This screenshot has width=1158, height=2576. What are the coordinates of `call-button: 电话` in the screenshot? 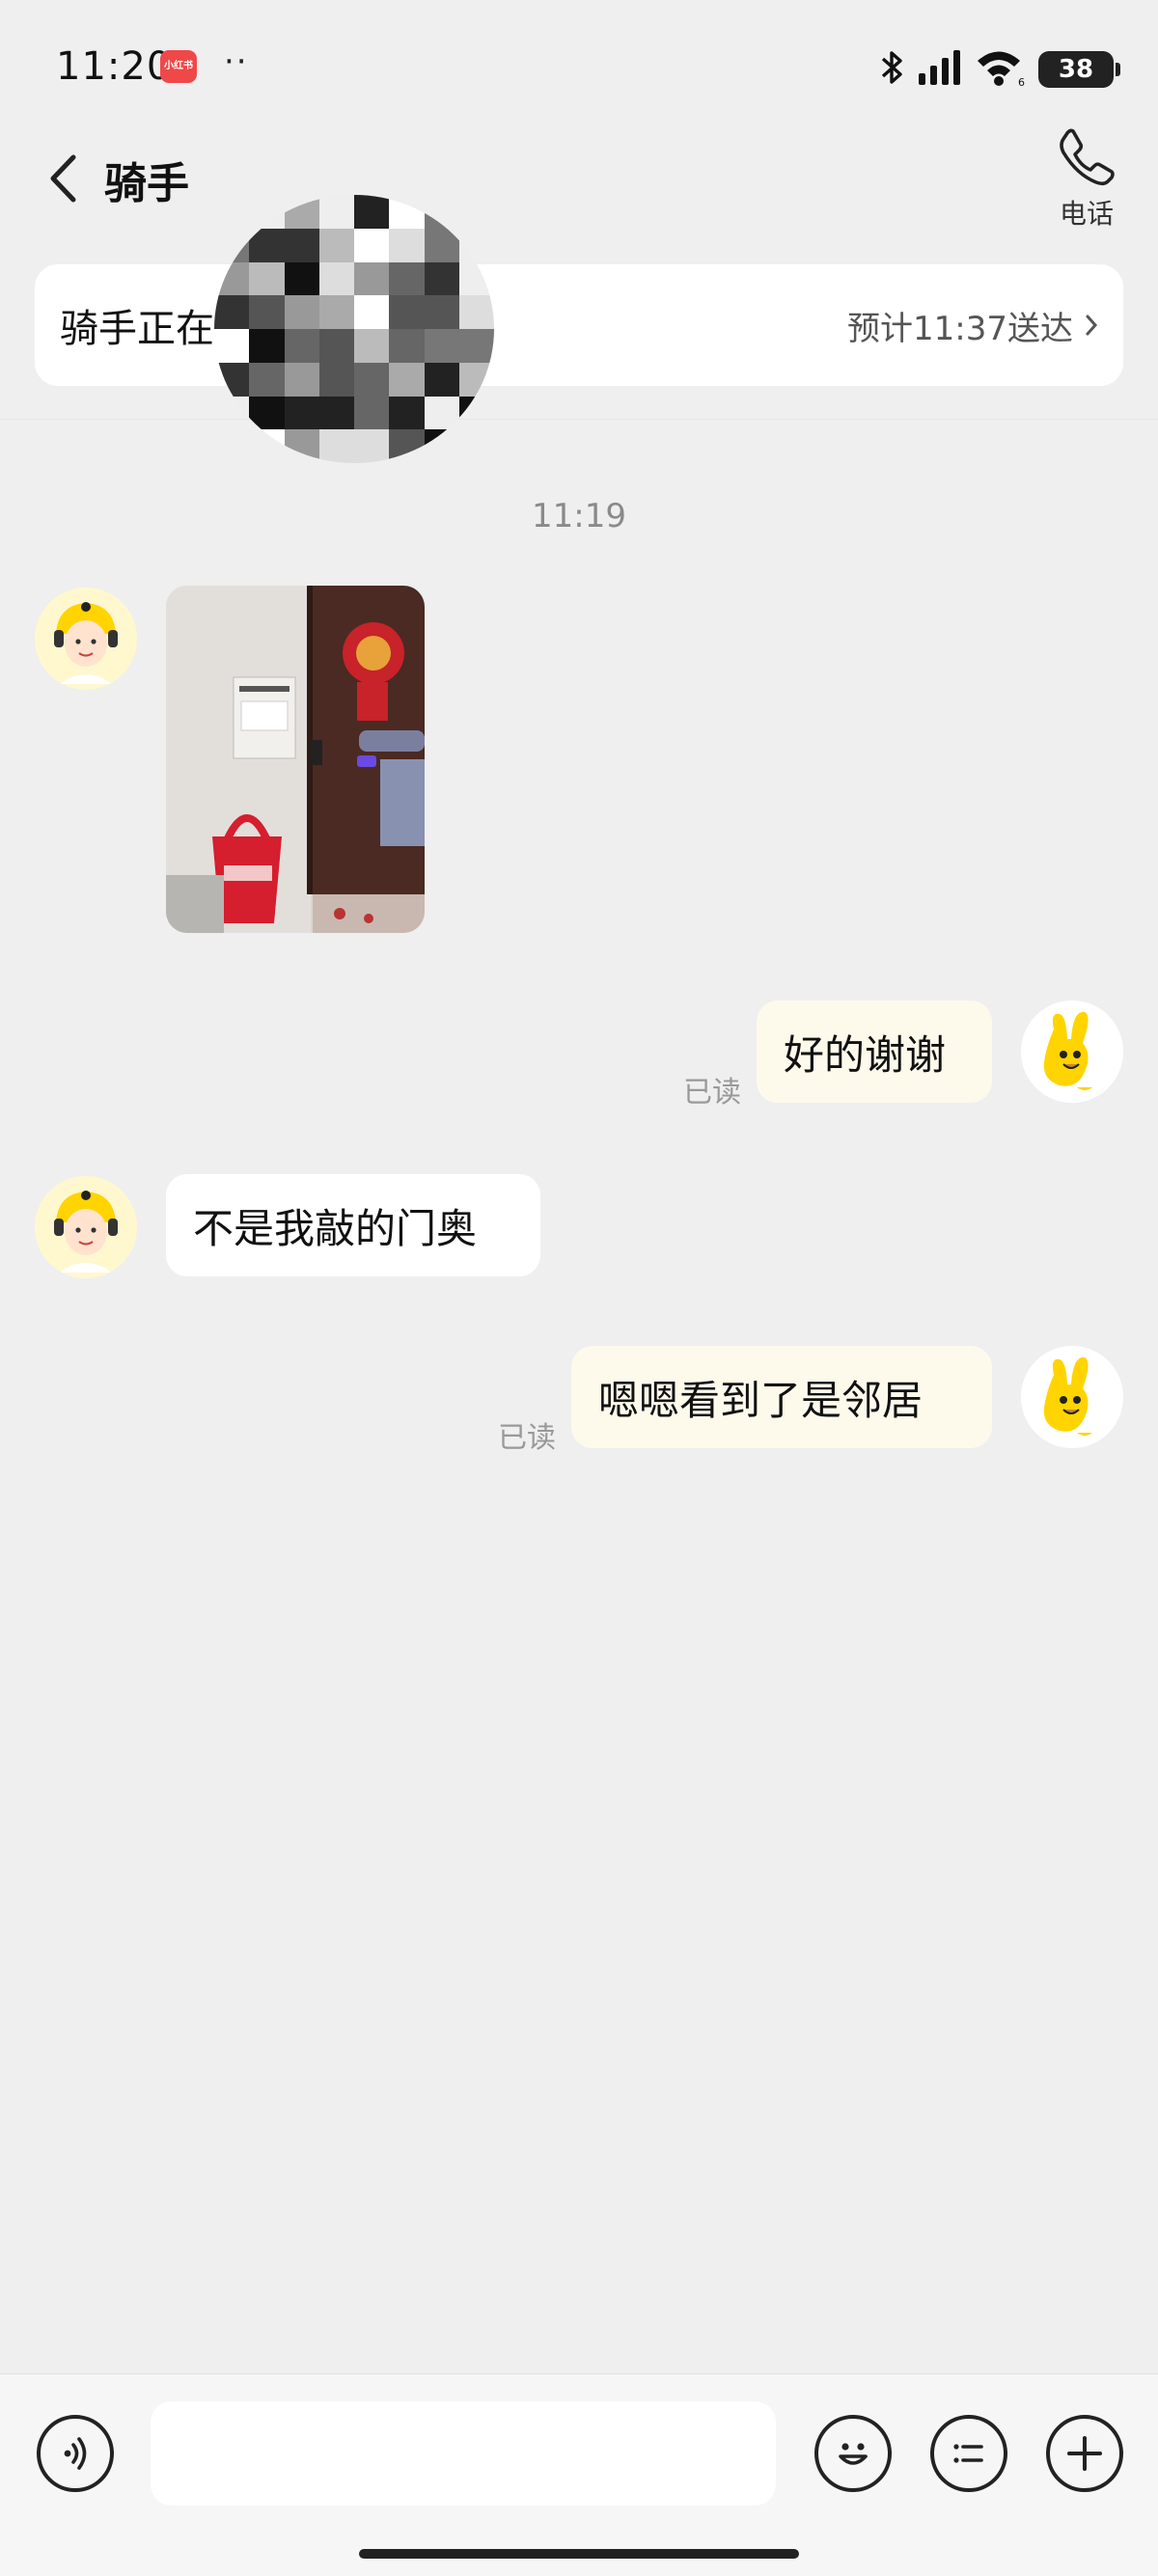 It's located at (1086, 183).